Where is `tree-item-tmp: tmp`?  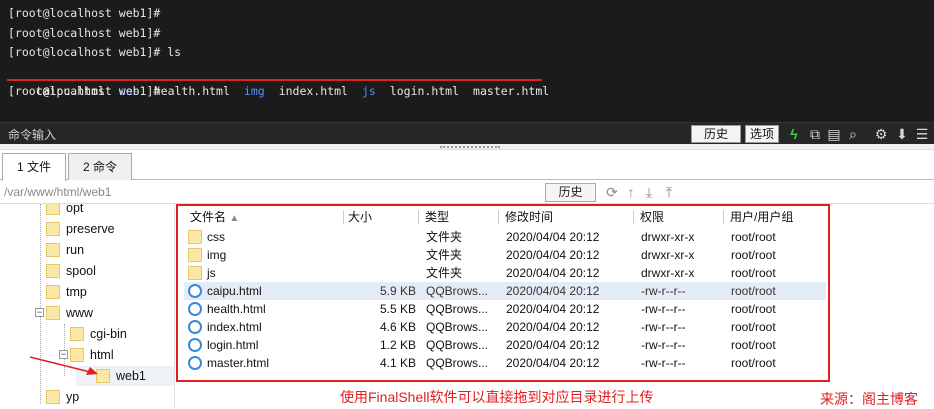
tree-item-tmp: tmp is located at coordinates (66, 292).